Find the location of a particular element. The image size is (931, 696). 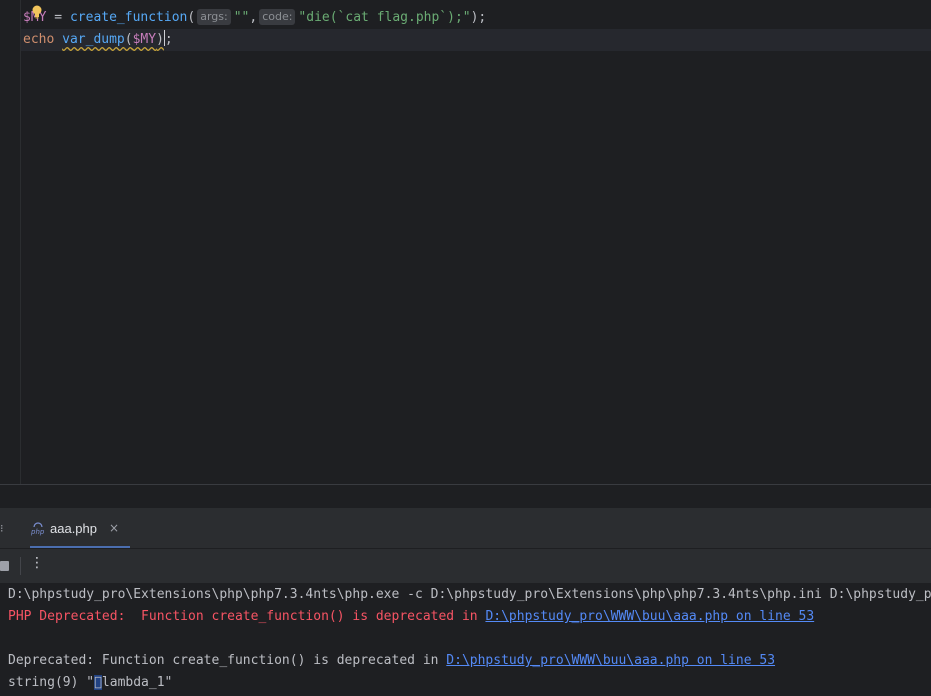

toolbar-divider is located at coordinates (20, 566).